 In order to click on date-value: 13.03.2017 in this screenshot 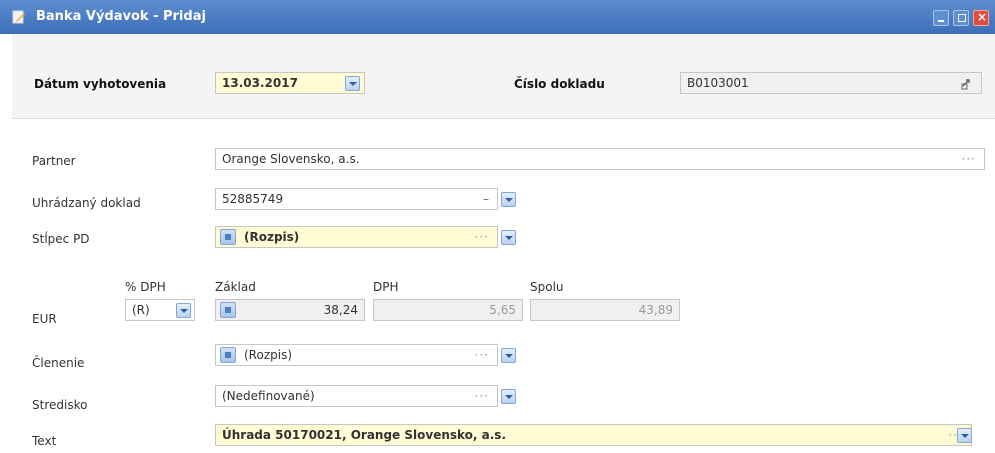, I will do `click(260, 83)`.